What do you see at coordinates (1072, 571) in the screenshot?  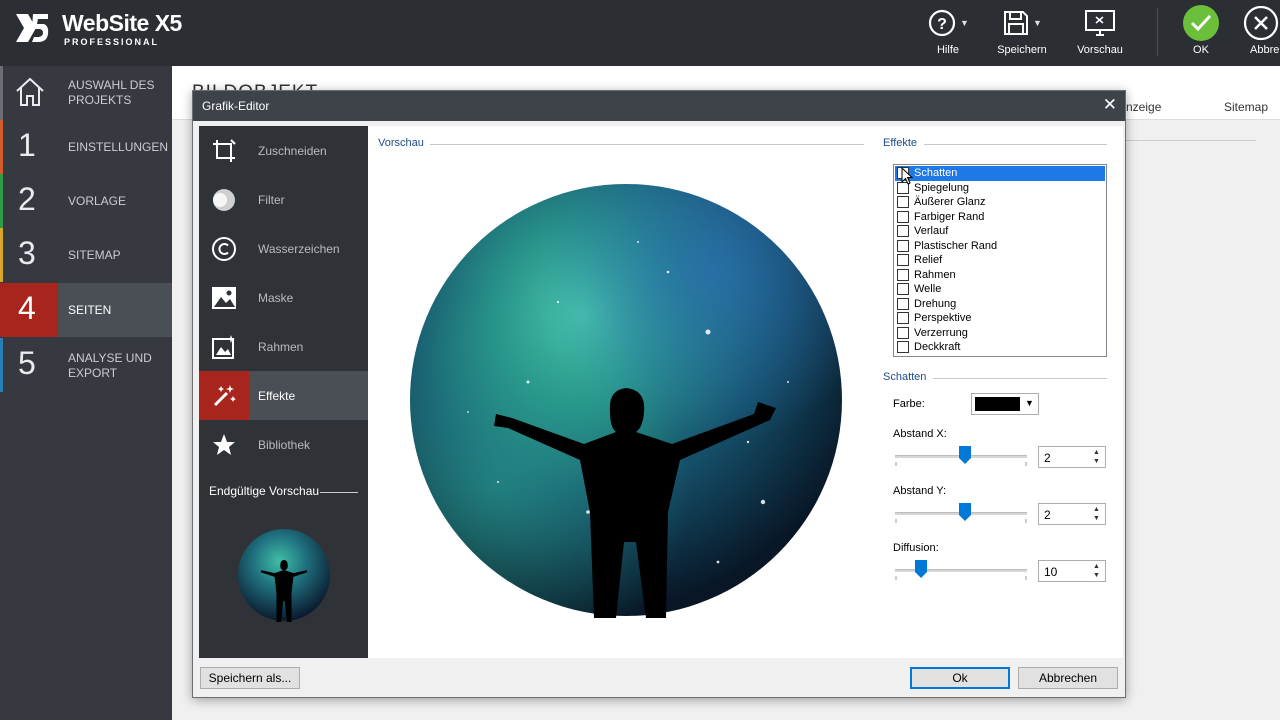 I see `diffusion-spinner: 10 ▲ ▼` at bounding box center [1072, 571].